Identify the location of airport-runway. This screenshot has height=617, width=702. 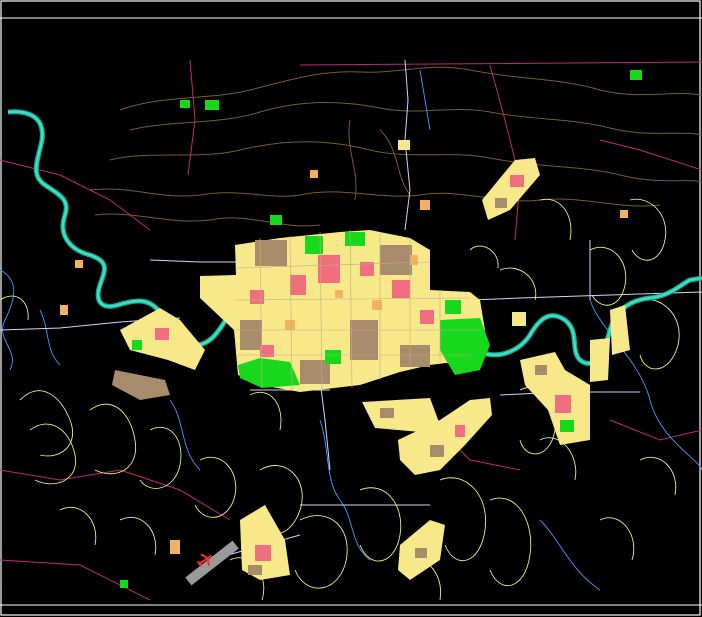
(212, 563).